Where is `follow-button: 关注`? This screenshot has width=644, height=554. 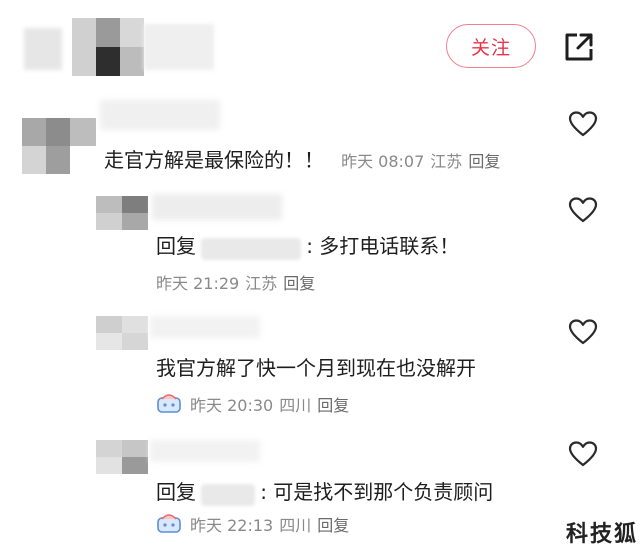 follow-button: 关注 is located at coordinates (491, 46).